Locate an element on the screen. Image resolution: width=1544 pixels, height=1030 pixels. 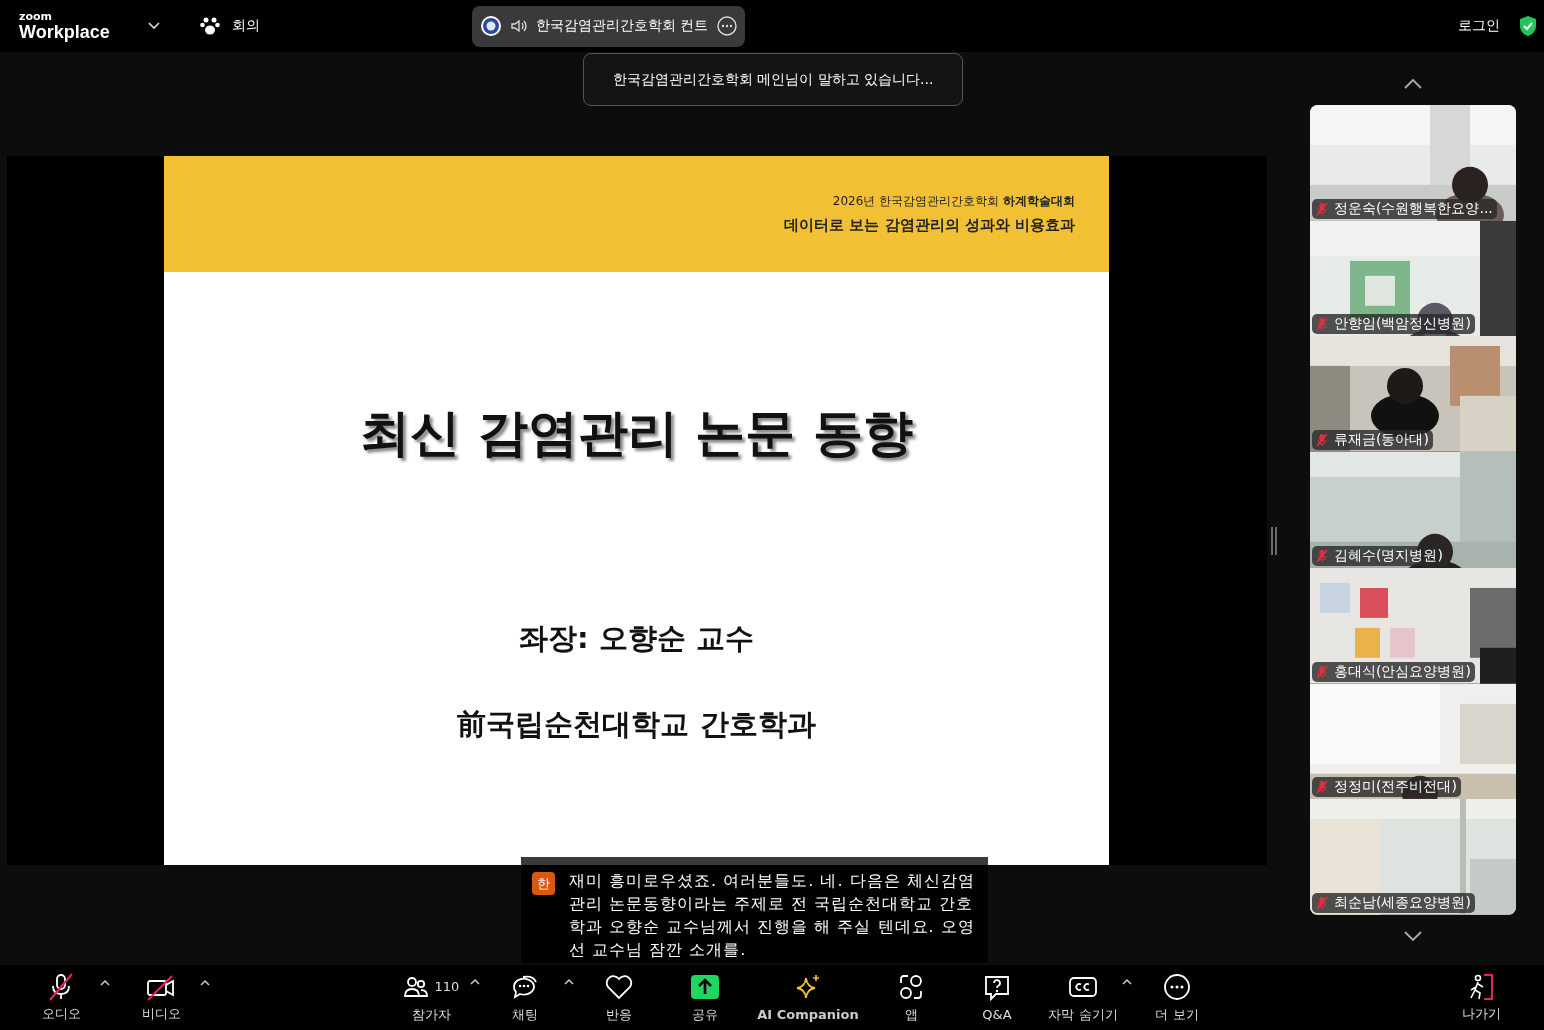
apps-button: 앱 is located at coordinates (911, 997).